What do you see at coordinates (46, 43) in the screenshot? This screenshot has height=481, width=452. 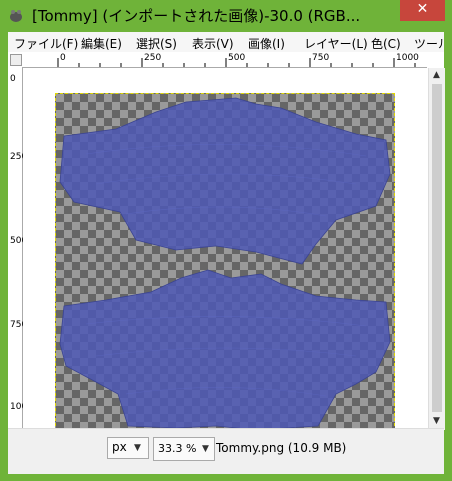 I see `menu-file: ファイル(F)` at bounding box center [46, 43].